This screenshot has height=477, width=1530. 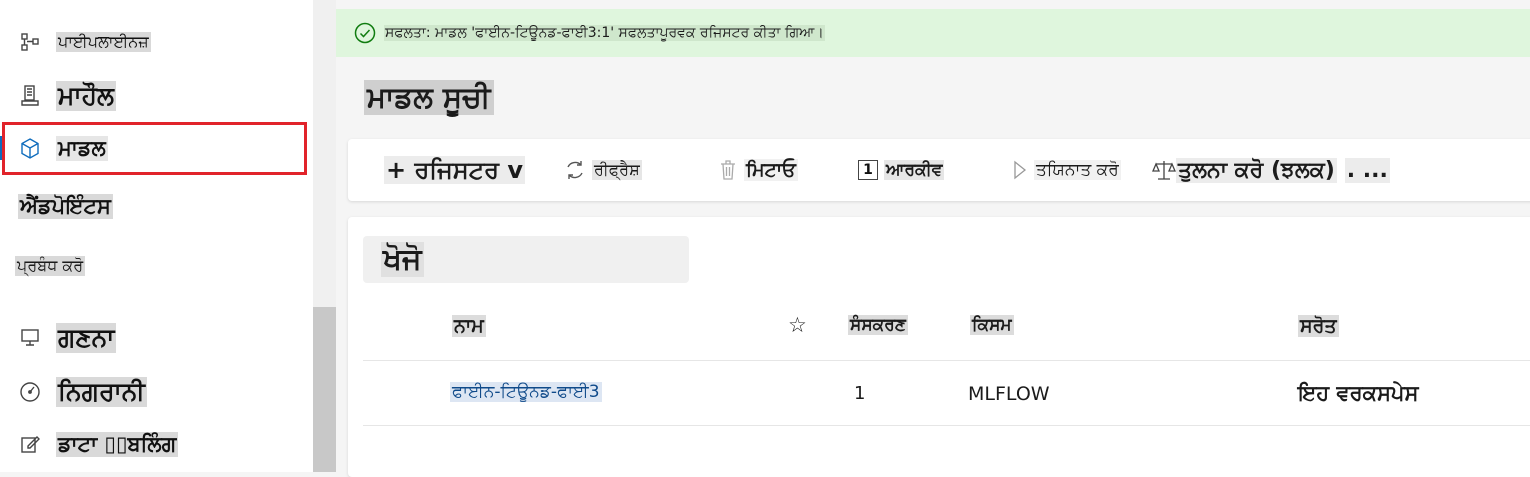 What do you see at coordinates (50, 266) in the screenshot?
I see `sidebar-section-manage: ਪ੍ਰਬੰਧ ਕਰੋ` at bounding box center [50, 266].